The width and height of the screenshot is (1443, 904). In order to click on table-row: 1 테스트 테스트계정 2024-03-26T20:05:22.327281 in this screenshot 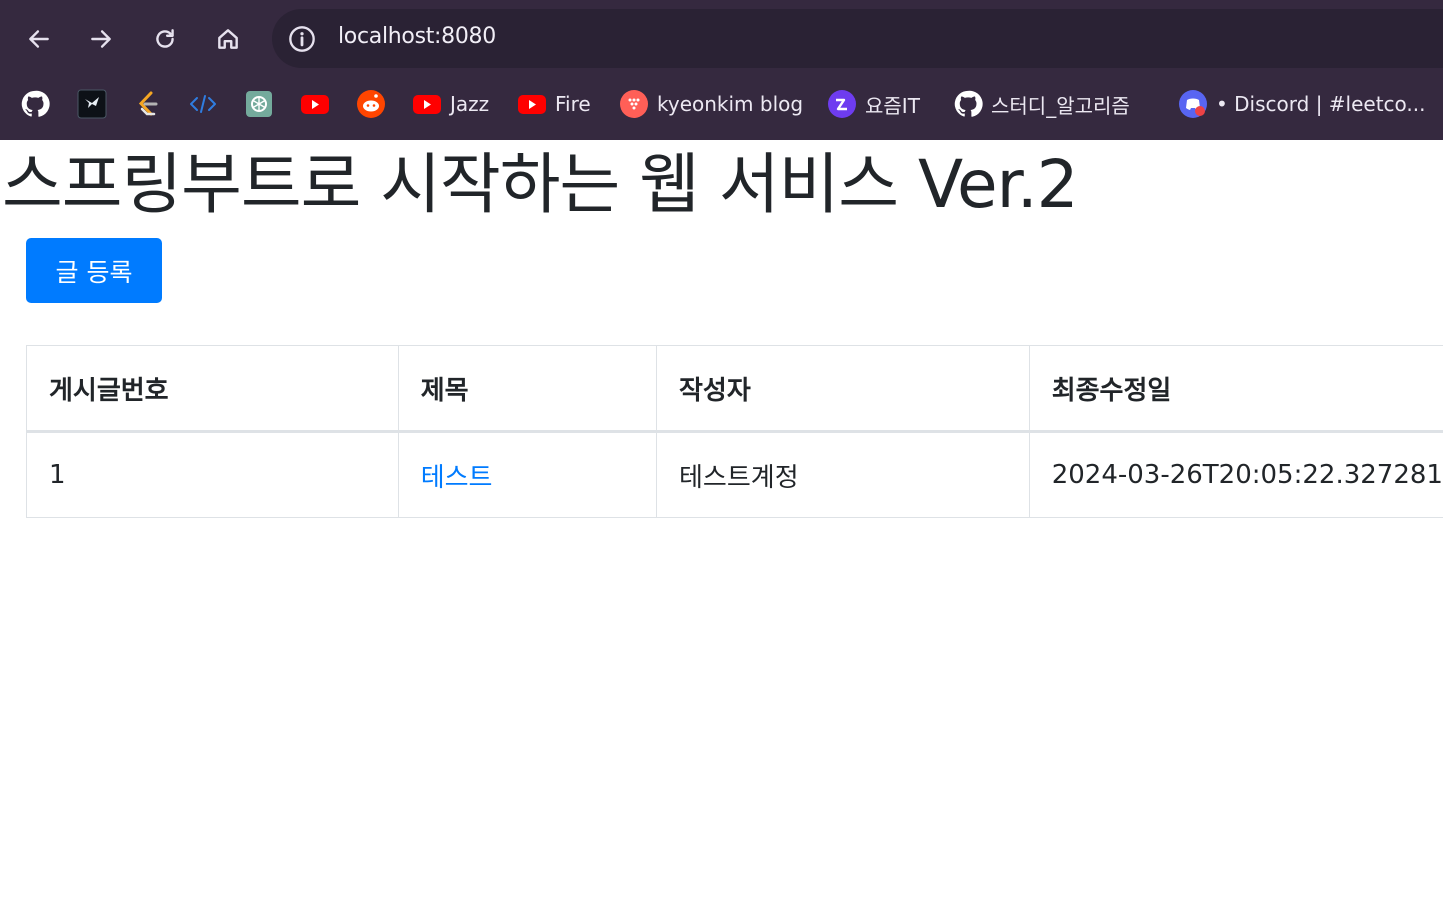, I will do `click(734, 474)`.